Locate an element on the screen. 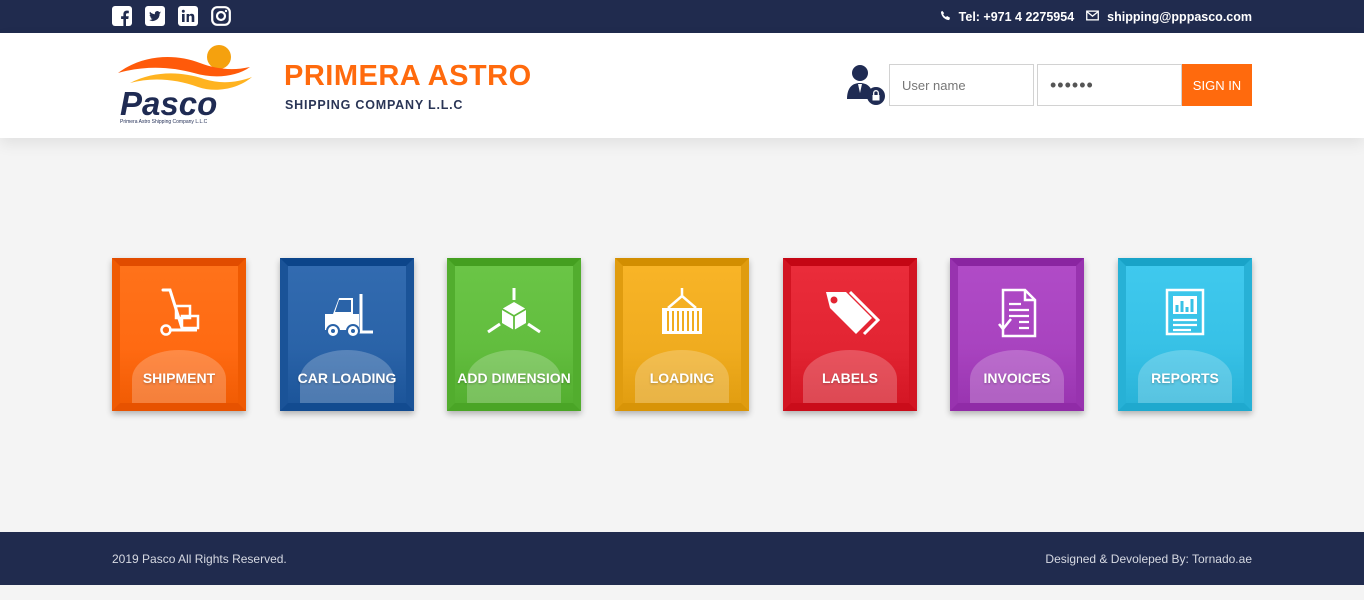  add-dimension-label: ADD DIMENSION is located at coordinates (514, 378).